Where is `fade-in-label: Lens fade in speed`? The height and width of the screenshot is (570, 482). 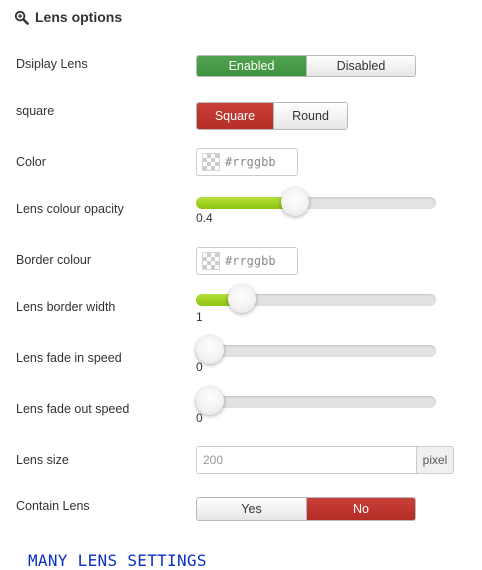 fade-in-label: Lens fade in speed is located at coordinates (69, 358).